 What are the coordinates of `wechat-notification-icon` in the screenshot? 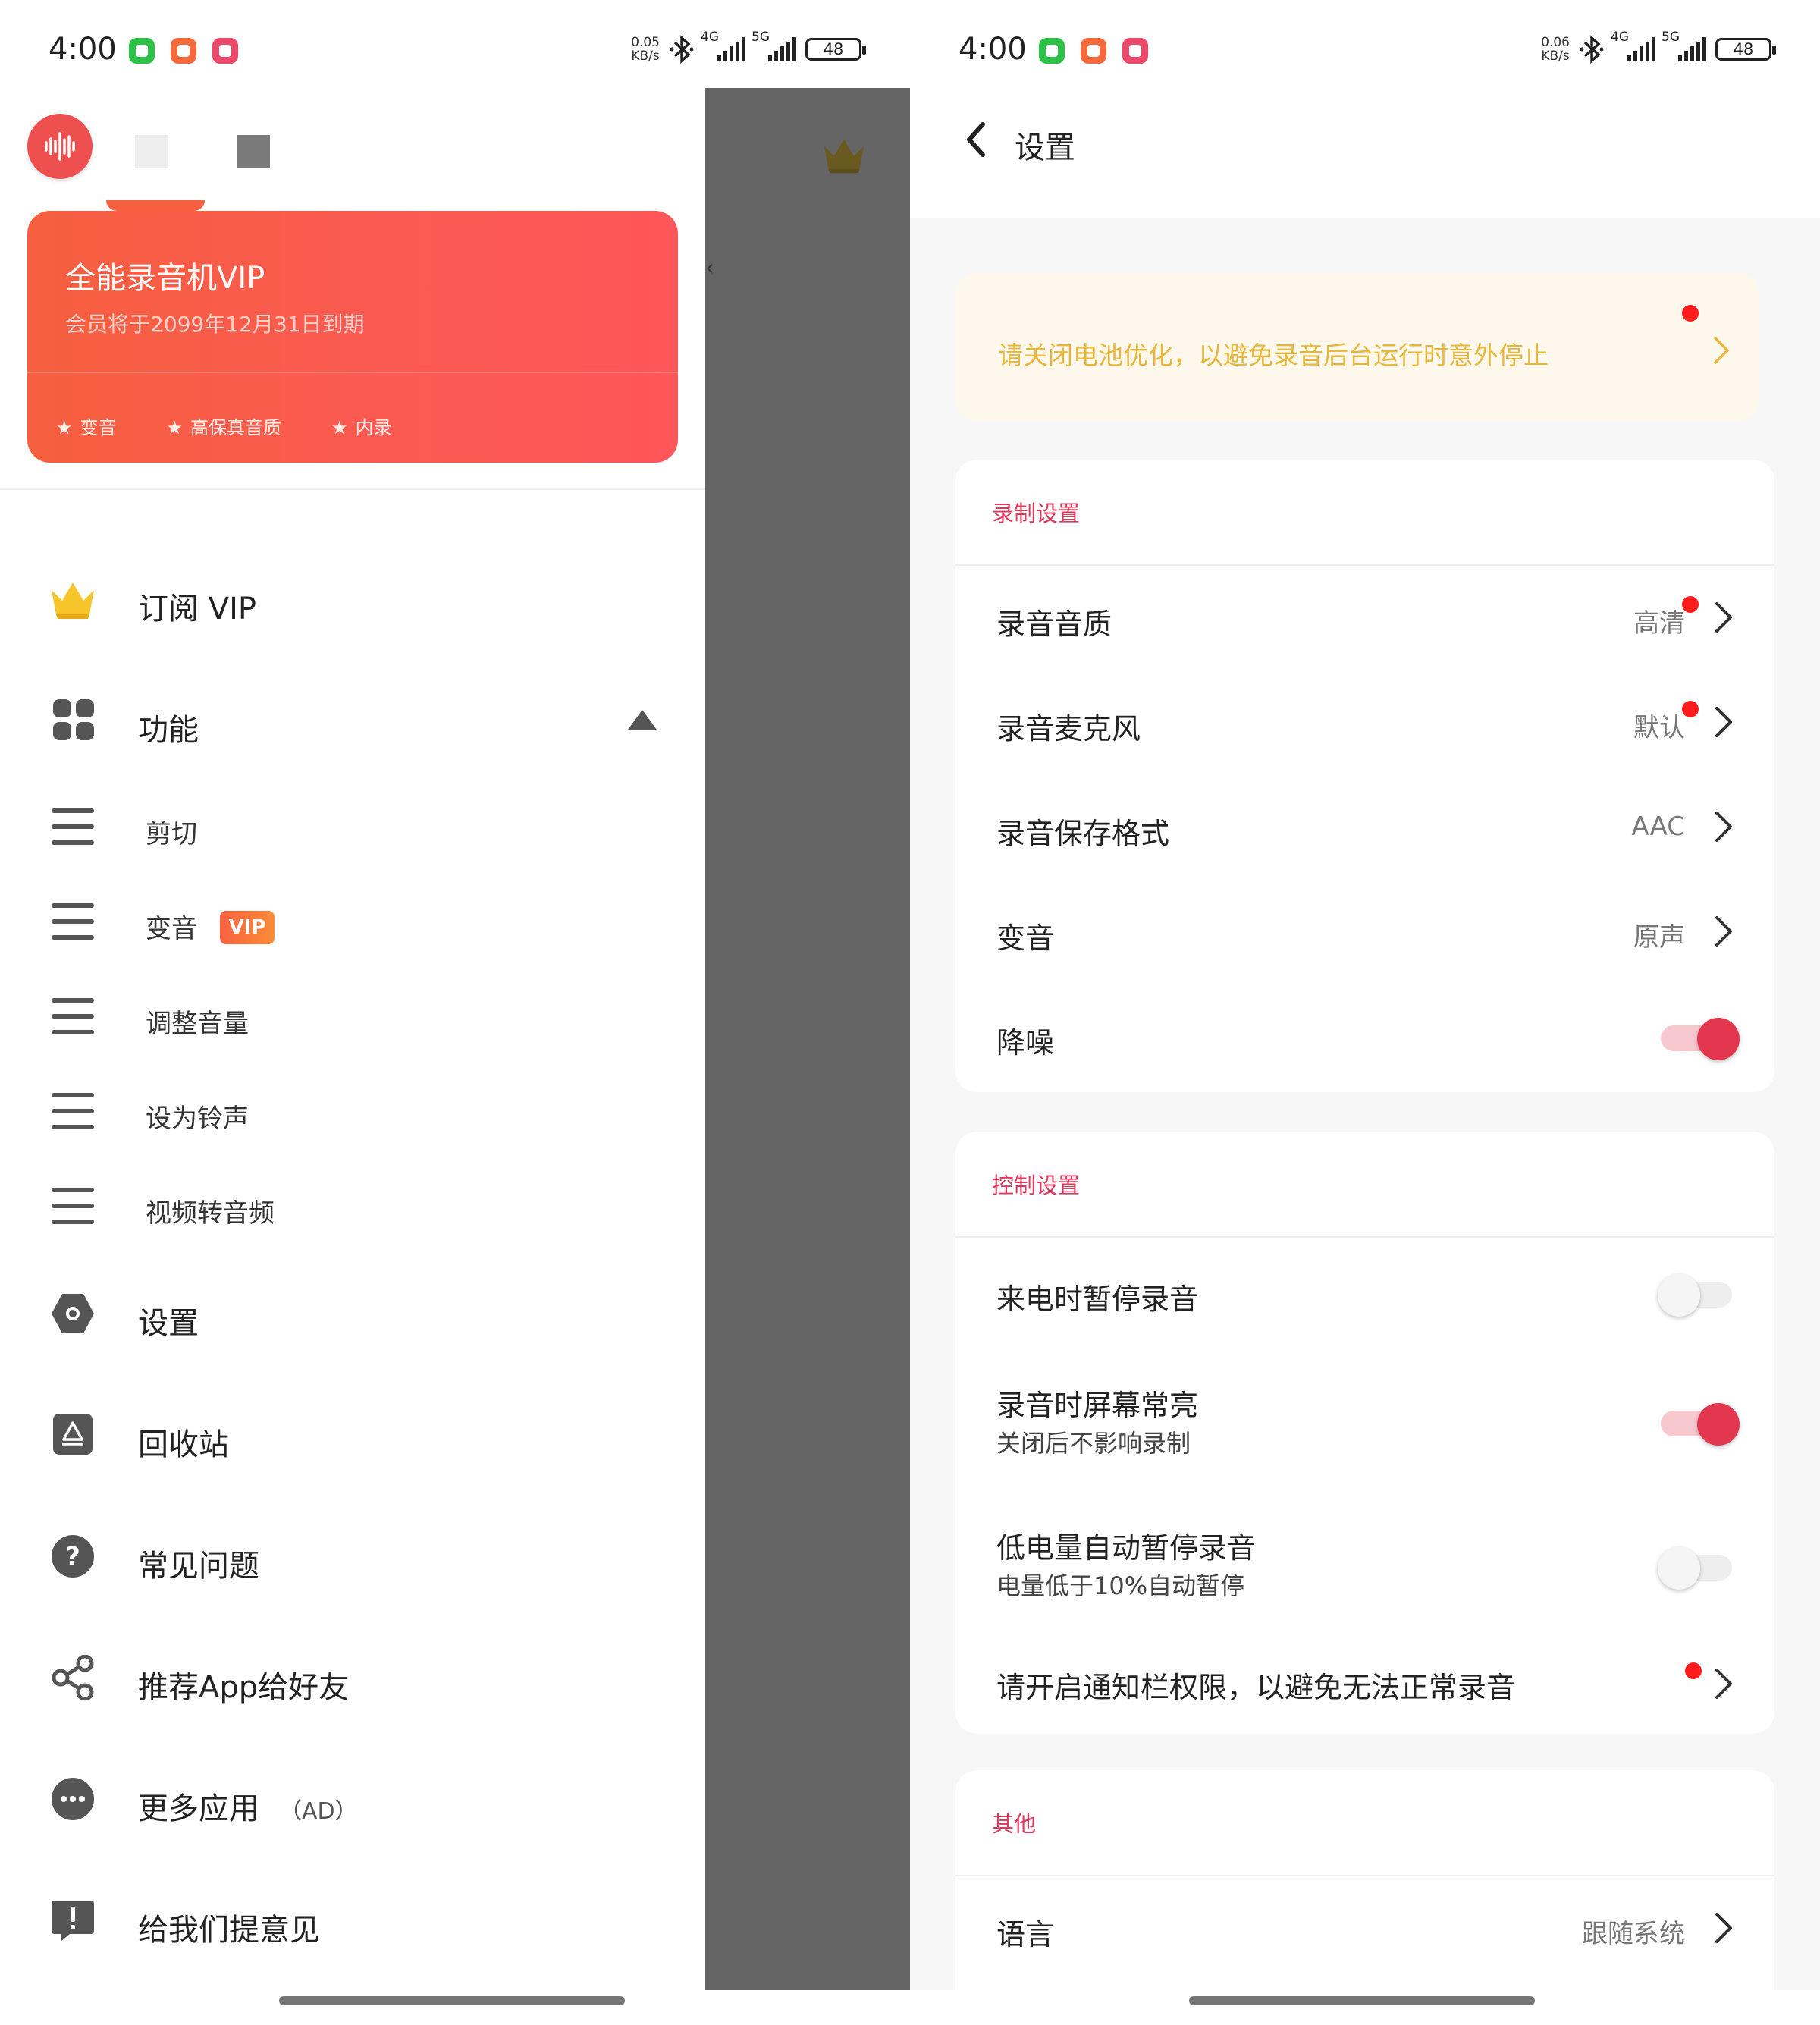 It's located at (142, 51).